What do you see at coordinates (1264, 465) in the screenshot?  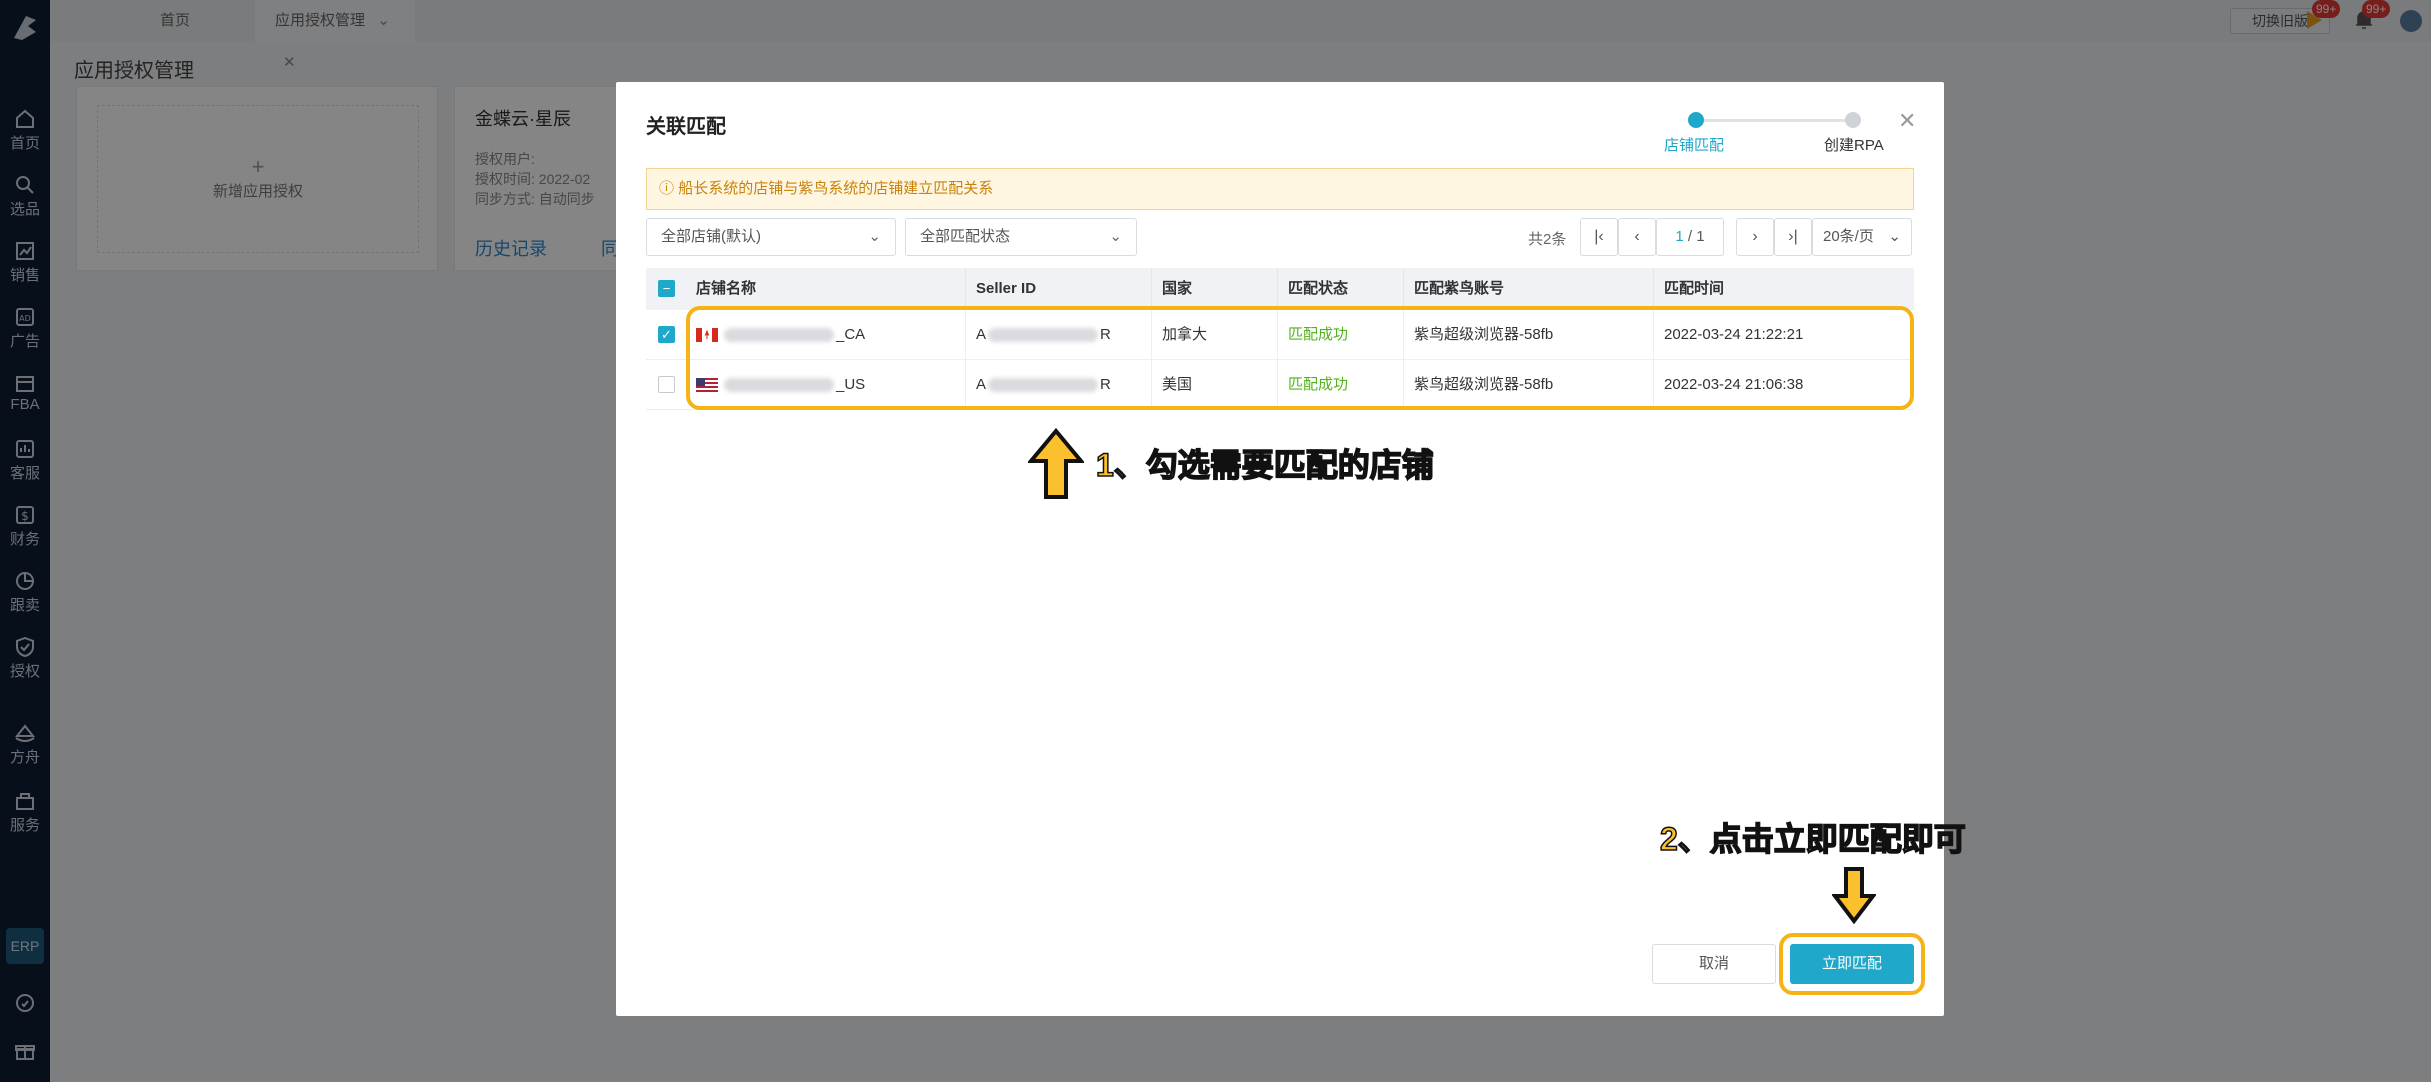 I see `step1-annotation: 1、勾选需要匹配的店铺` at bounding box center [1264, 465].